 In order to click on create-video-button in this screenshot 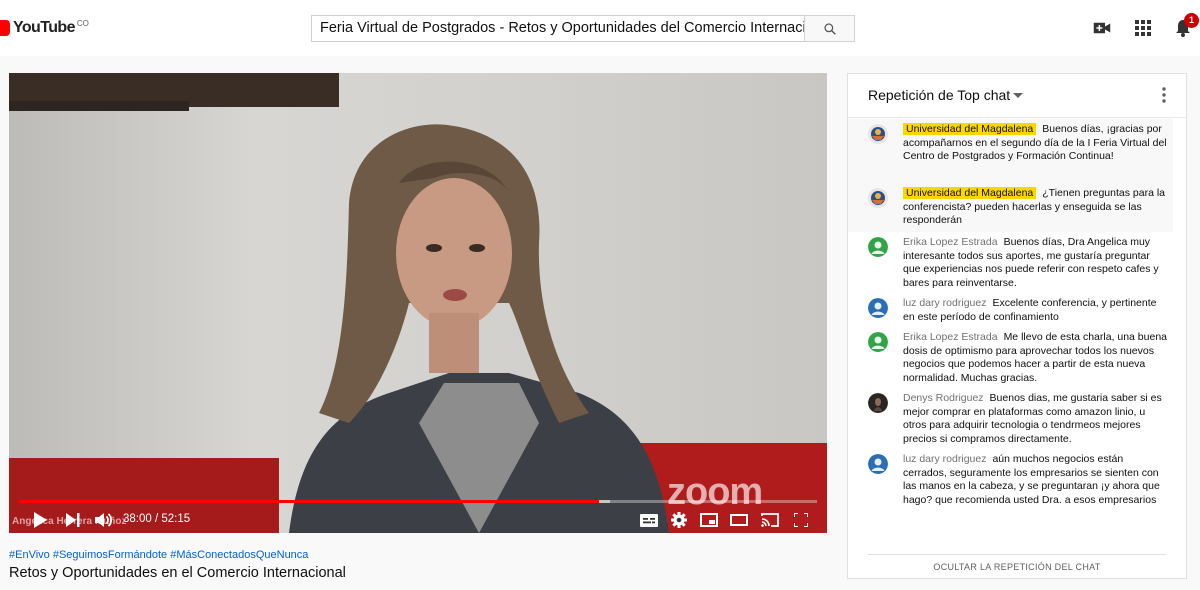, I will do `click(1102, 28)`.